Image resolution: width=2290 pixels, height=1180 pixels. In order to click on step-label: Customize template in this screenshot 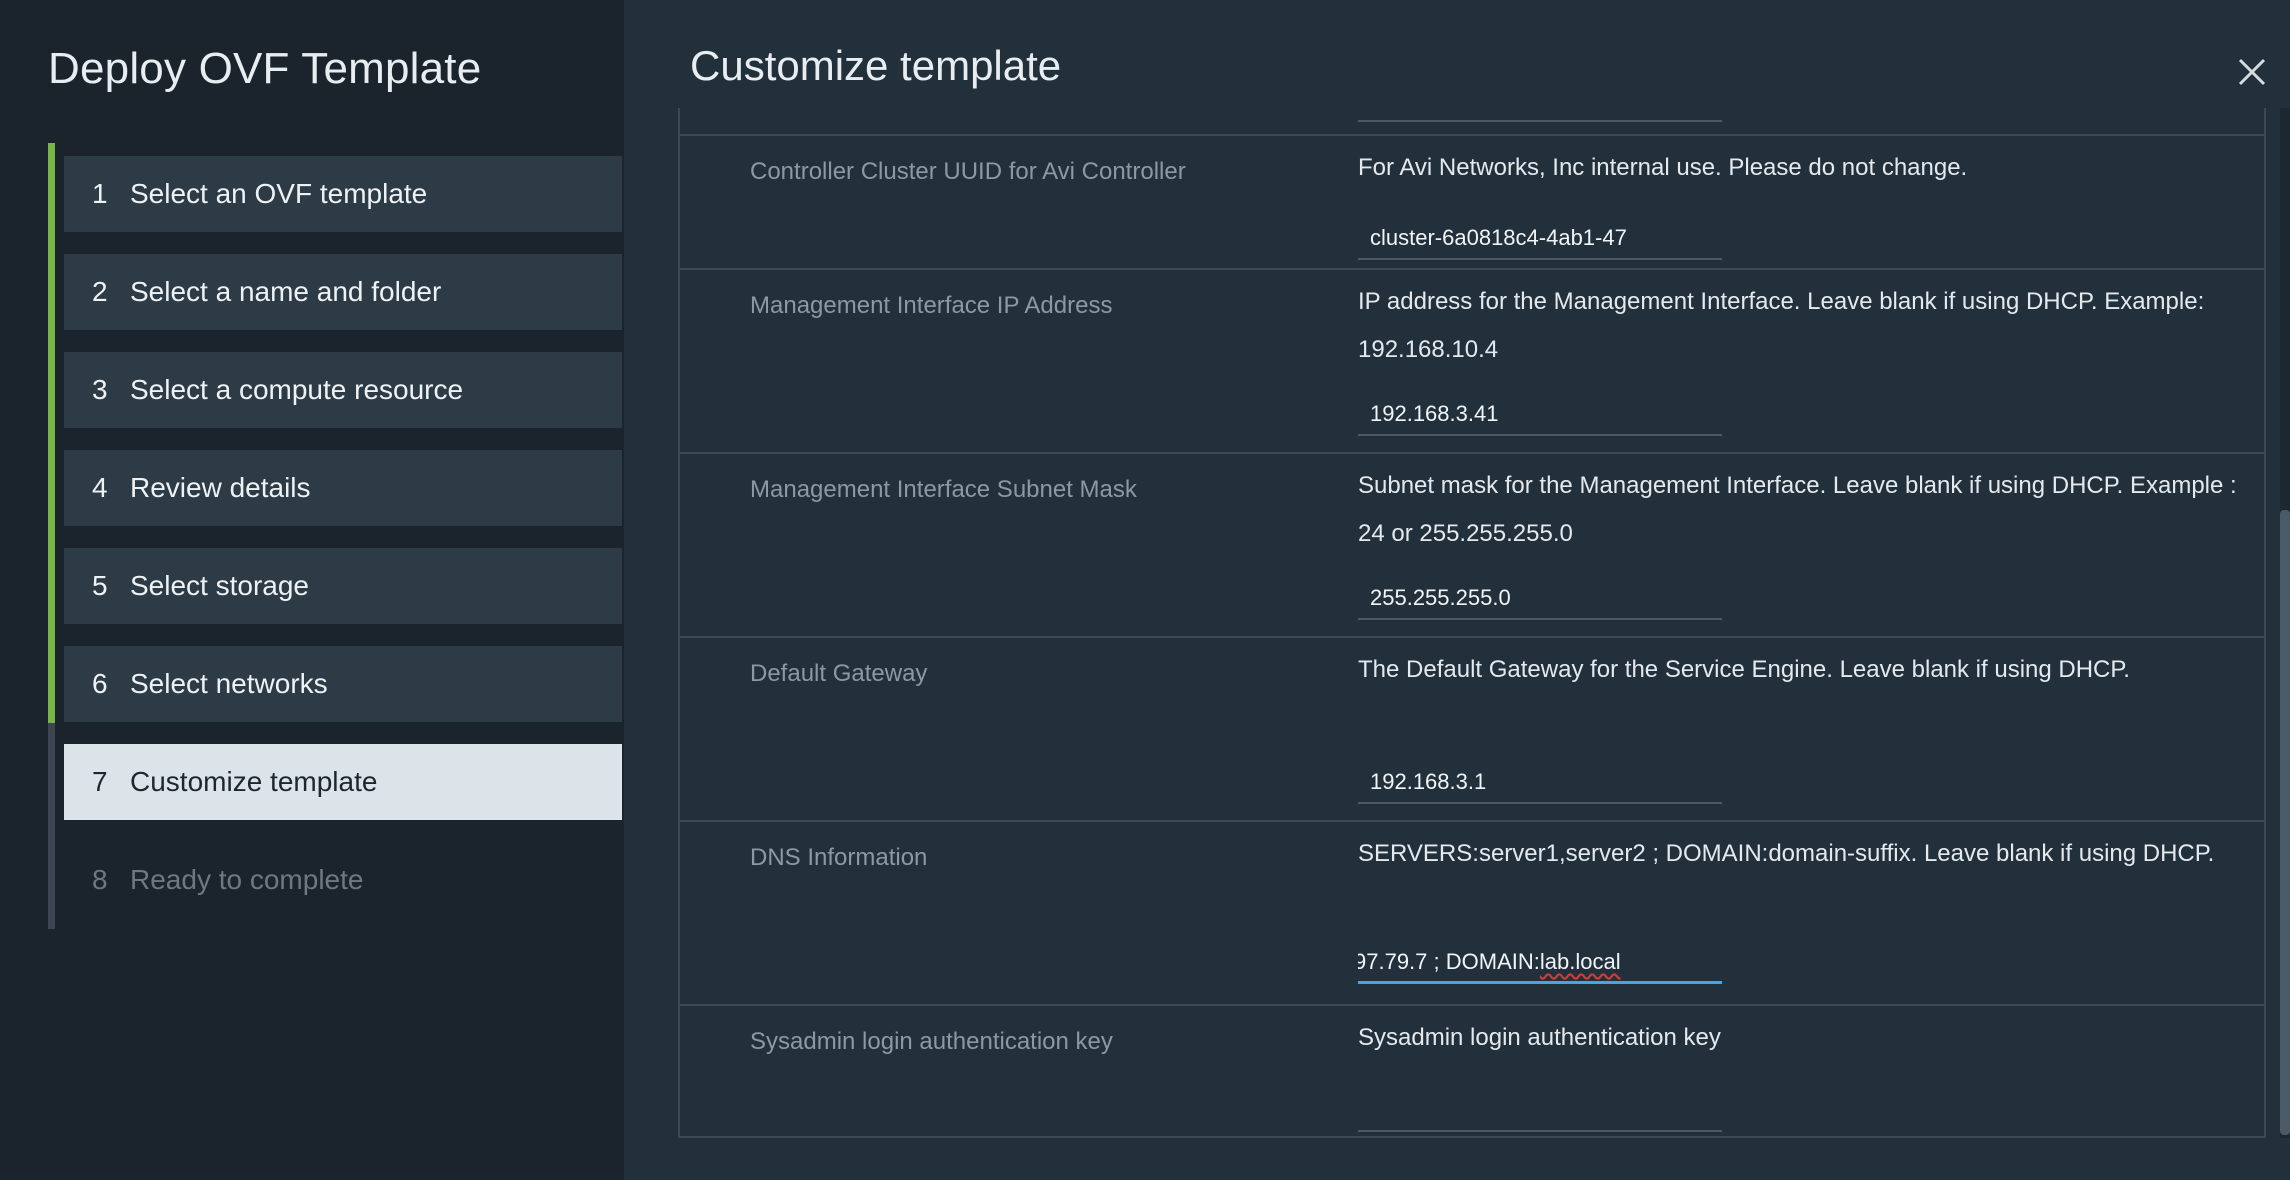, I will do `click(254, 781)`.